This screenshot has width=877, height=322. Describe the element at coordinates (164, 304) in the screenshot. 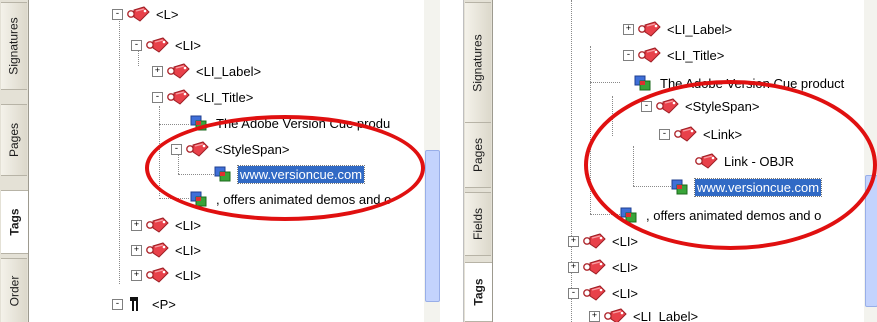

I see `node-label: <P>` at that location.